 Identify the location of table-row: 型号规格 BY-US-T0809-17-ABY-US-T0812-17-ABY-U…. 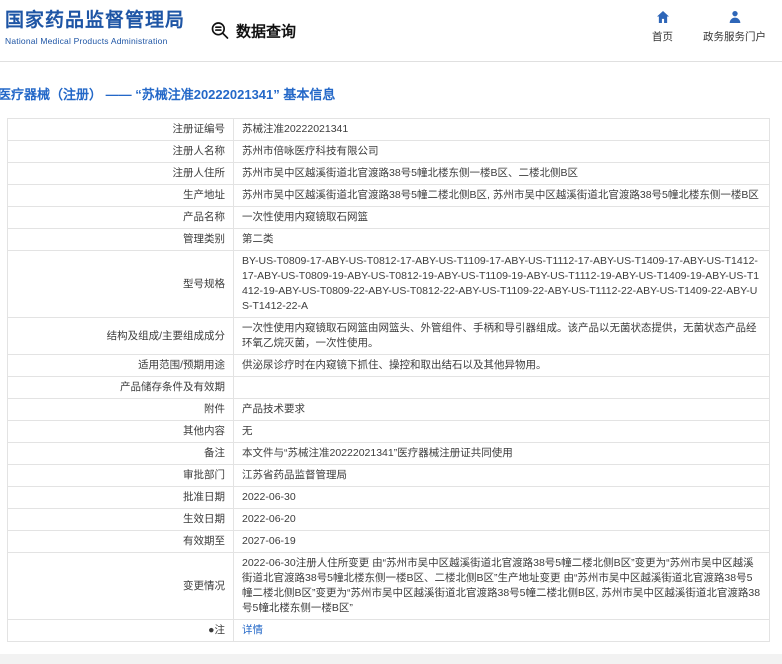
(388, 284).